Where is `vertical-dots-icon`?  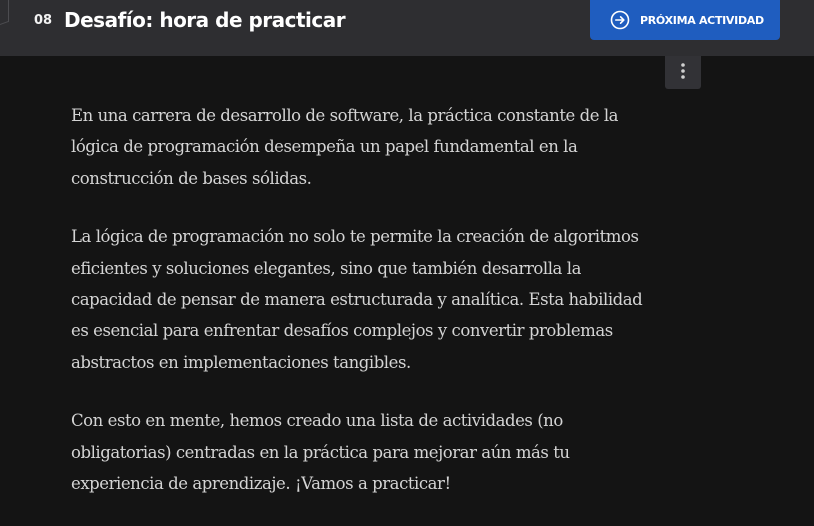
vertical-dots-icon is located at coordinates (683, 73).